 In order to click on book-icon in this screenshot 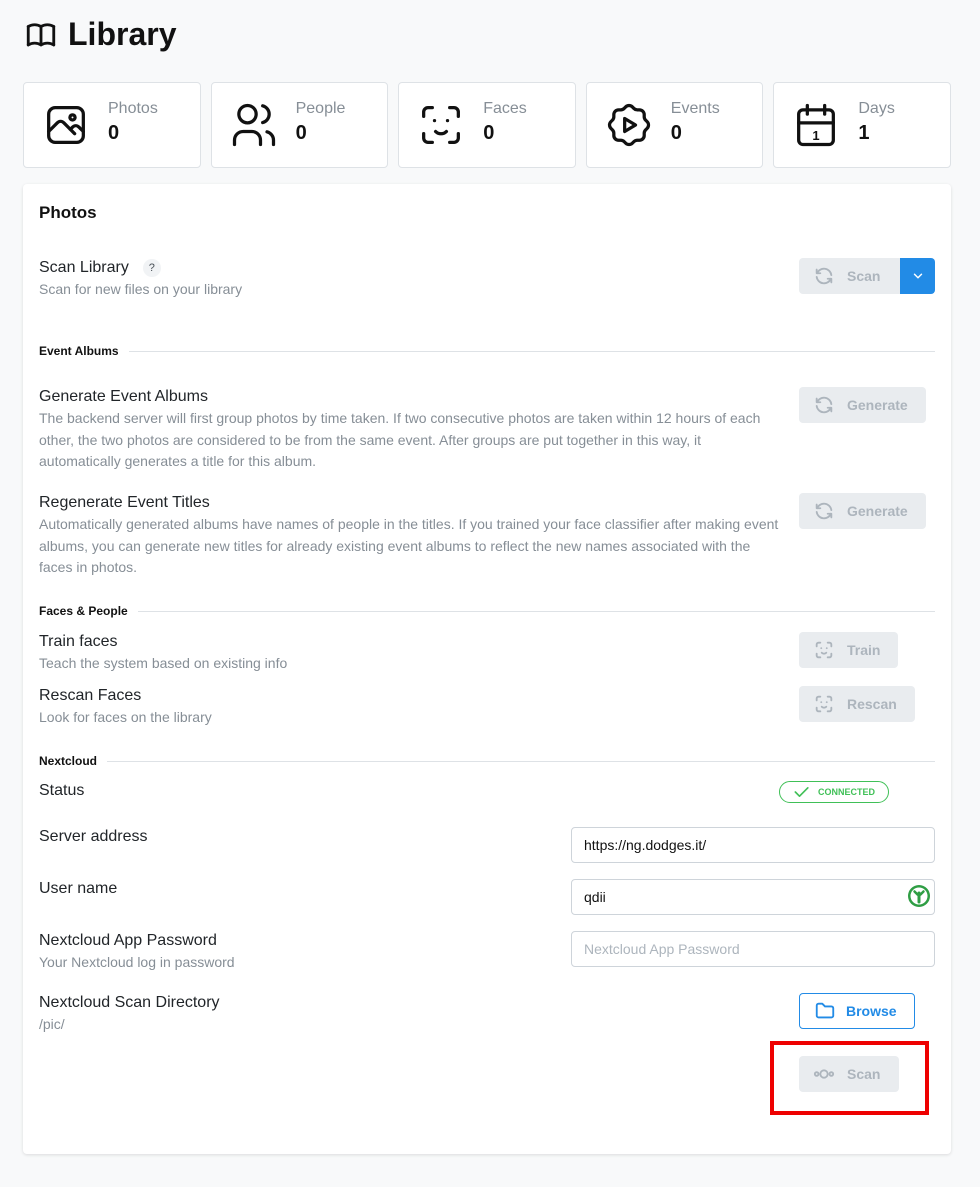, I will do `click(41, 34)`.